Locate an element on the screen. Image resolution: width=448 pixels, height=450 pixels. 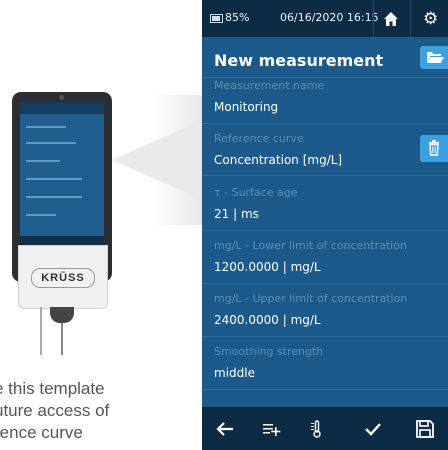
check-icon is located at coordinates (373, 429).